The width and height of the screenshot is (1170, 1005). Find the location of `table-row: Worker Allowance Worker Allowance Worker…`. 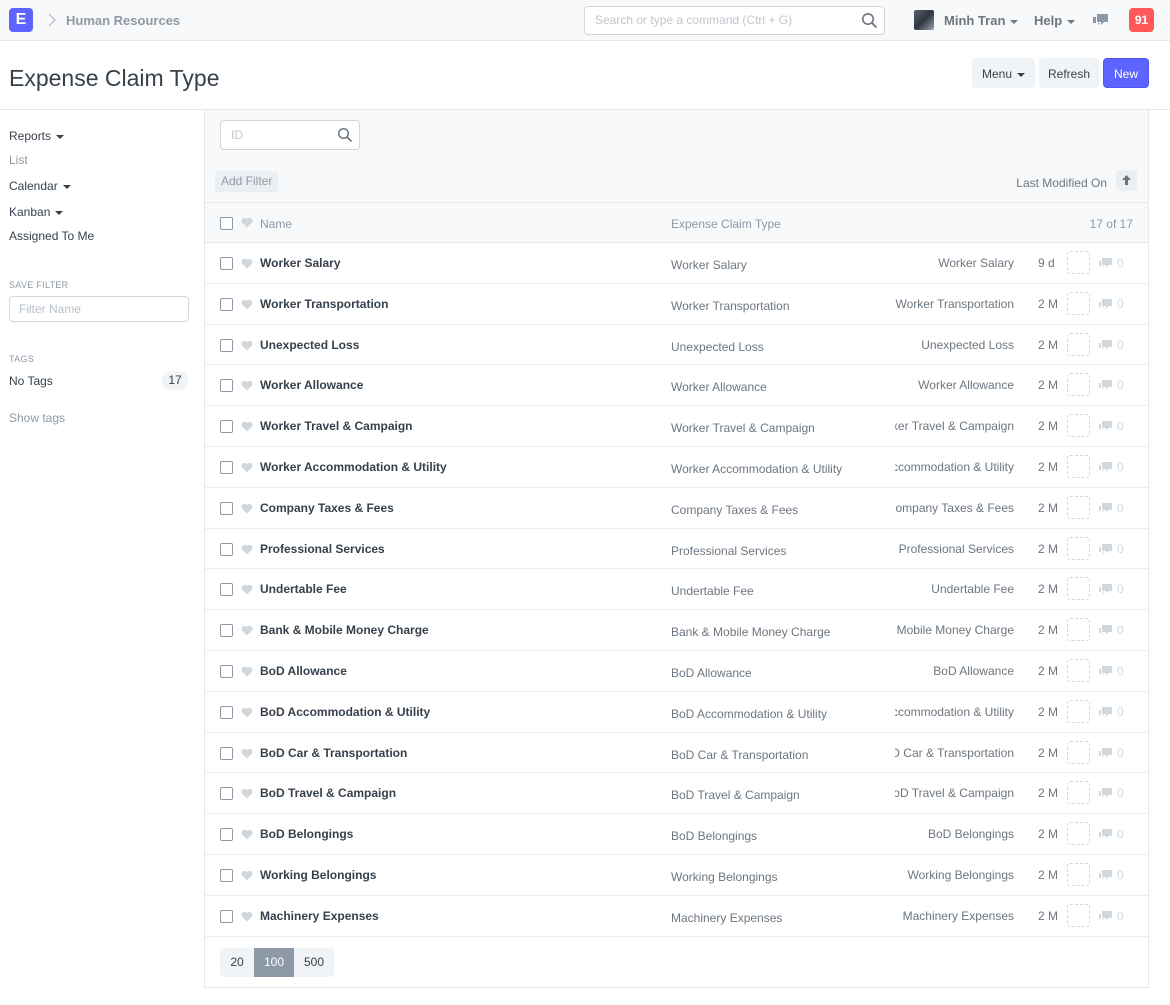

table-row: Worker Allowance Worker Allowance Worker… is located at coordinates (676, 386).